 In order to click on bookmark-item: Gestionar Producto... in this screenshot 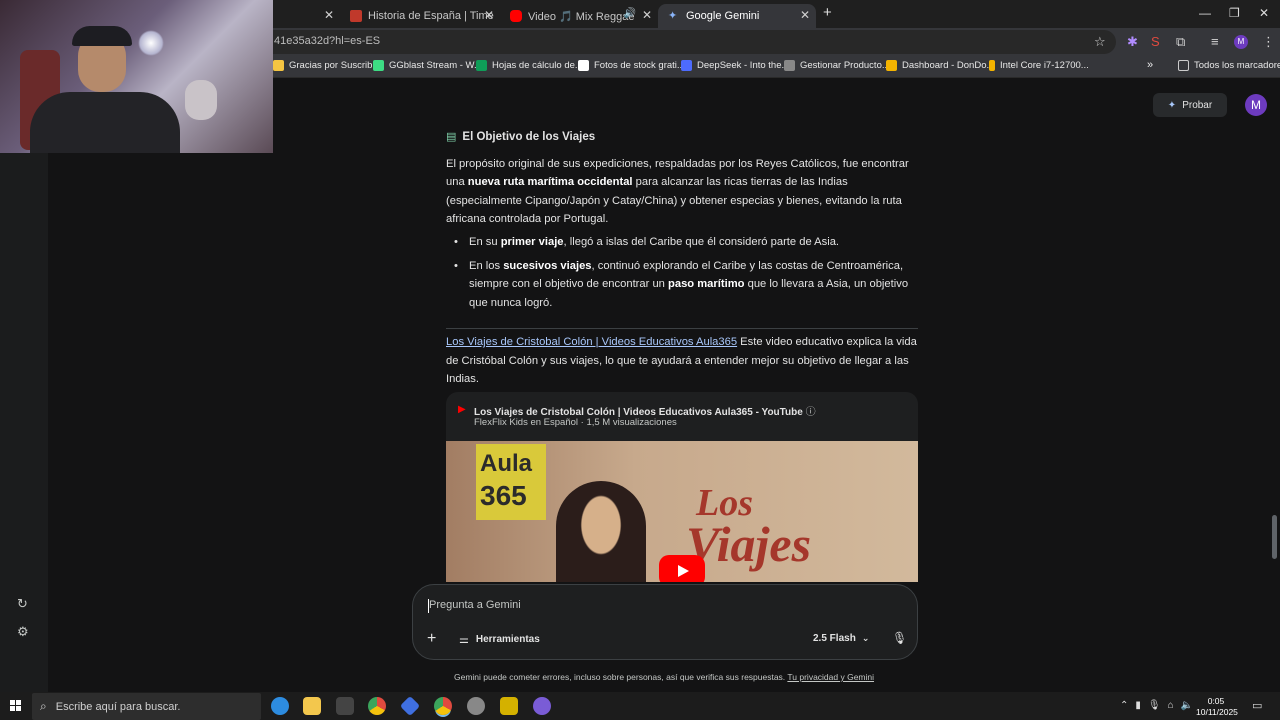, I will do `click(837, 65)`.